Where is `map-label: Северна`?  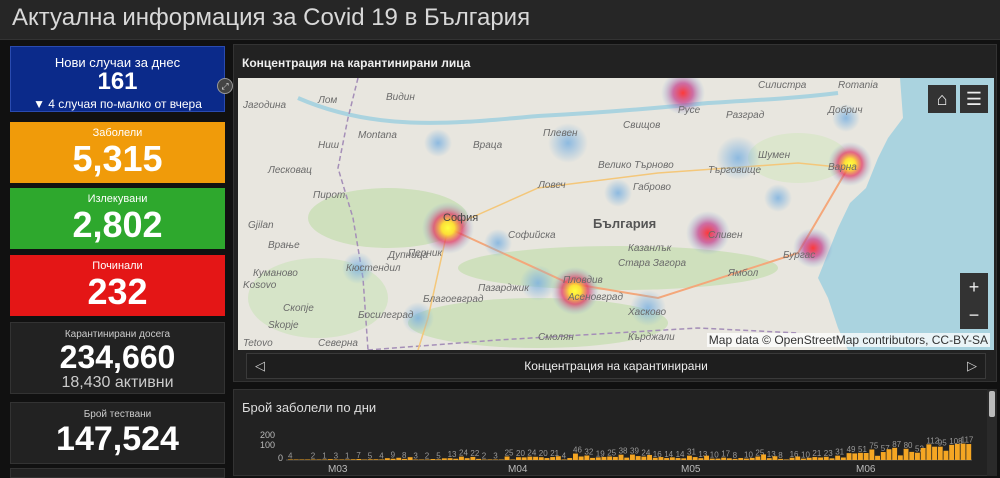
map-label: Северна is located at coordinates (338, 343).